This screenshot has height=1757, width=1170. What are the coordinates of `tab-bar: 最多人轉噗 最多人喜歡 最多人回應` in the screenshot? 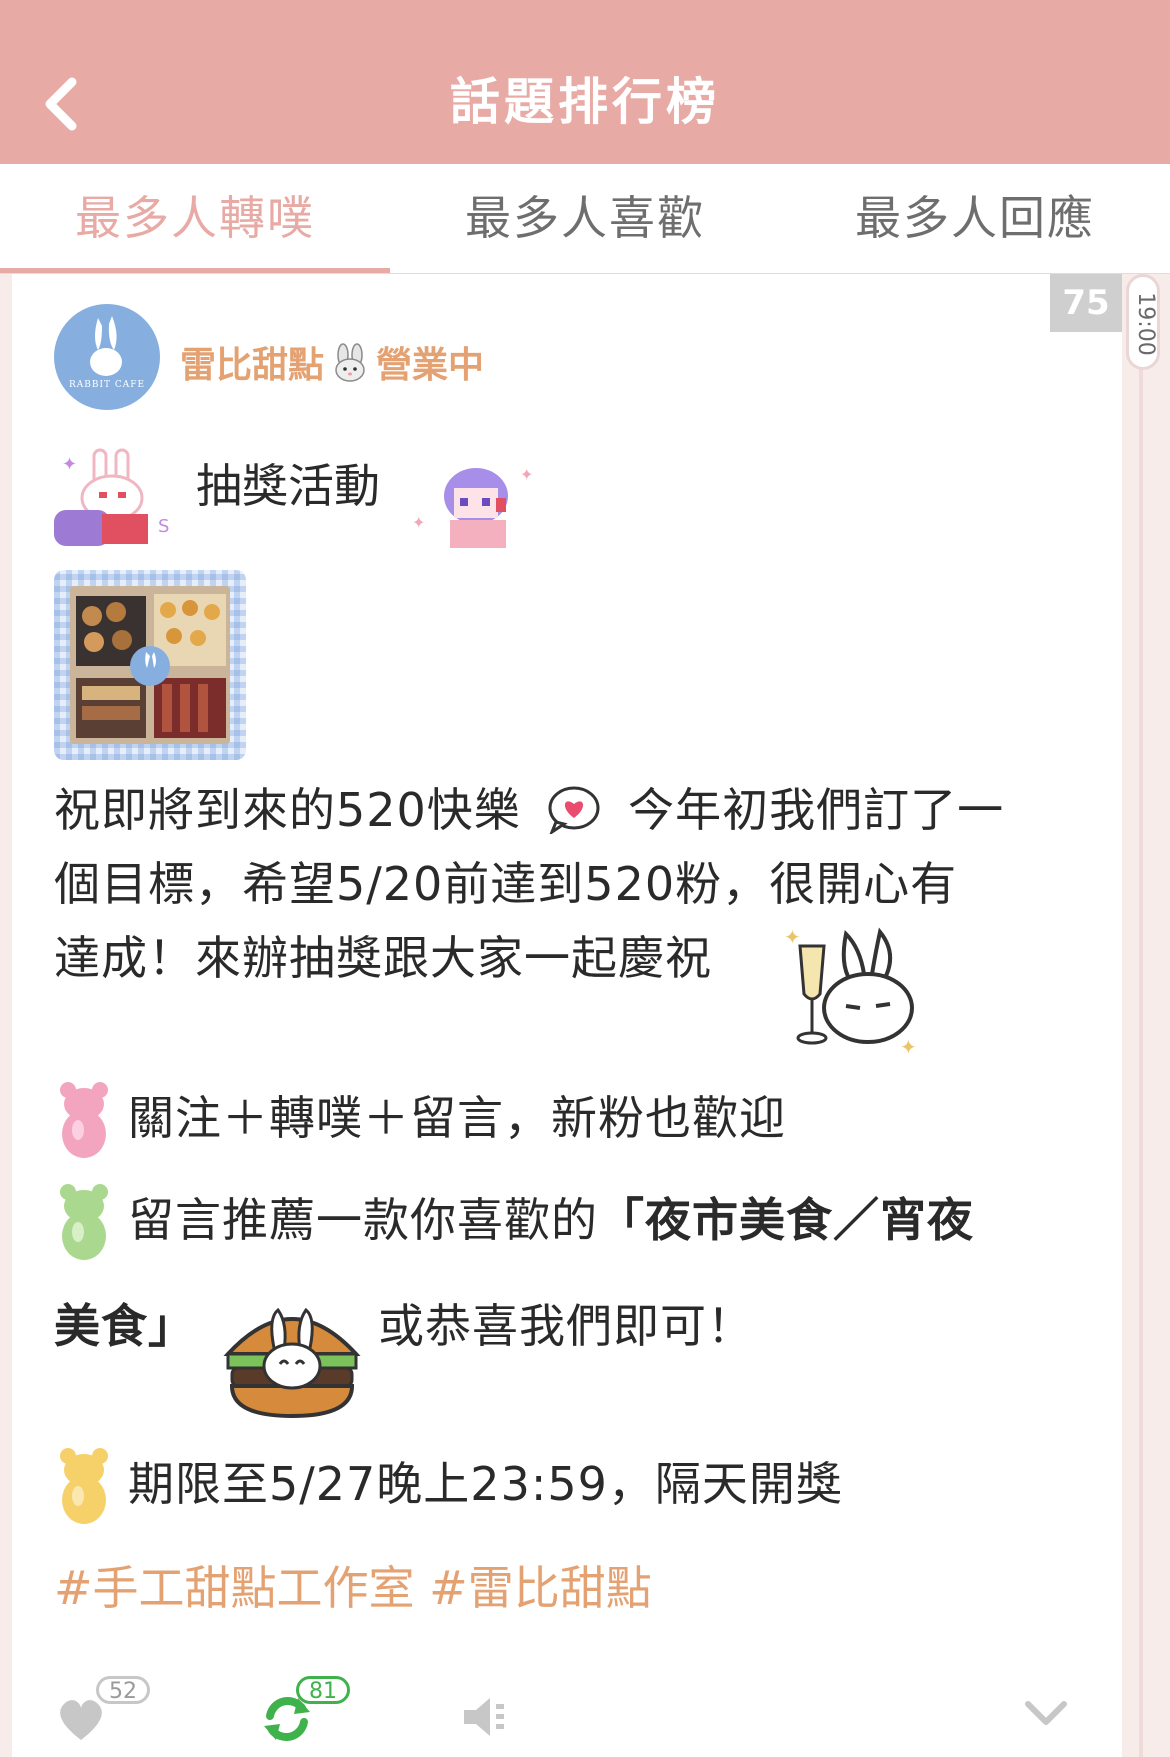 It's located at (585, 219).